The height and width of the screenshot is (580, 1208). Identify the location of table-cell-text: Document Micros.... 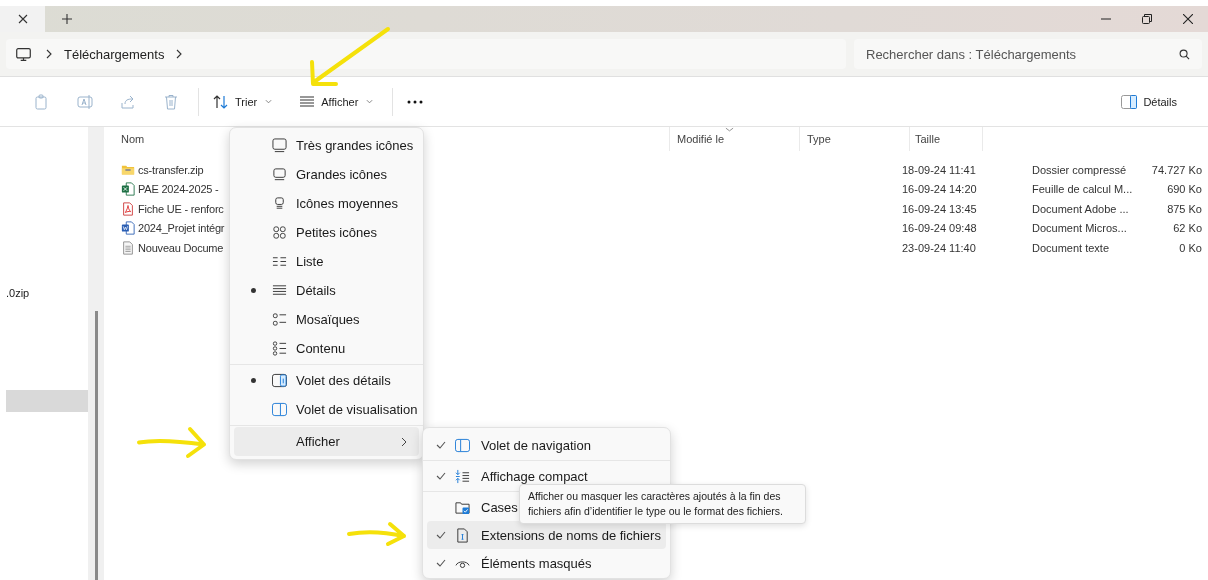
(1079, 228).